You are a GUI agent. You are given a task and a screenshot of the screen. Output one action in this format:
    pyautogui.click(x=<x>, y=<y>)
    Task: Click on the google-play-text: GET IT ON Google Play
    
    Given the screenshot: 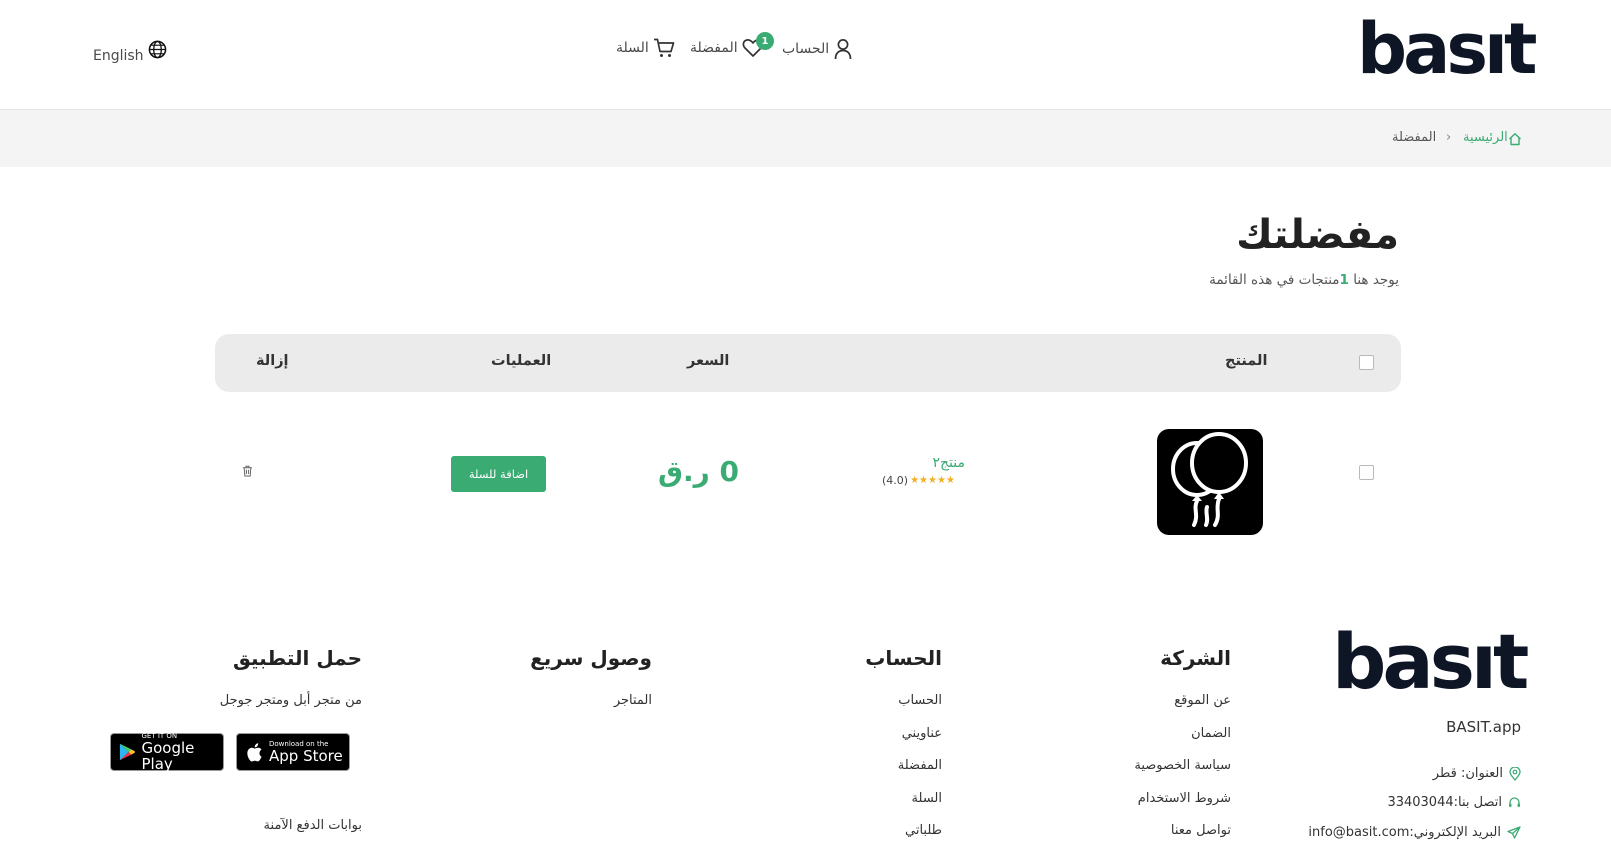 What is the action you would take?
    pyautogui.click(x=183, y=752)
    